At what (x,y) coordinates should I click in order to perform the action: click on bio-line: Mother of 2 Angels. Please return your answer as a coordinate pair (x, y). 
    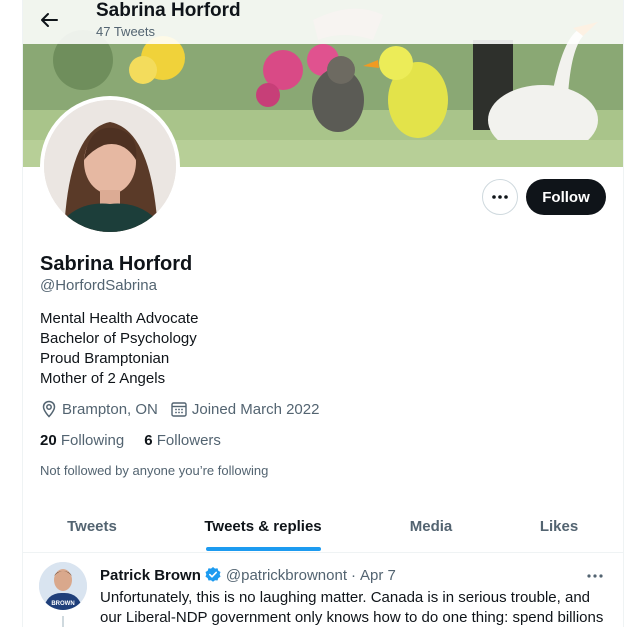
    Looking at the image, I should click on (103, 378).